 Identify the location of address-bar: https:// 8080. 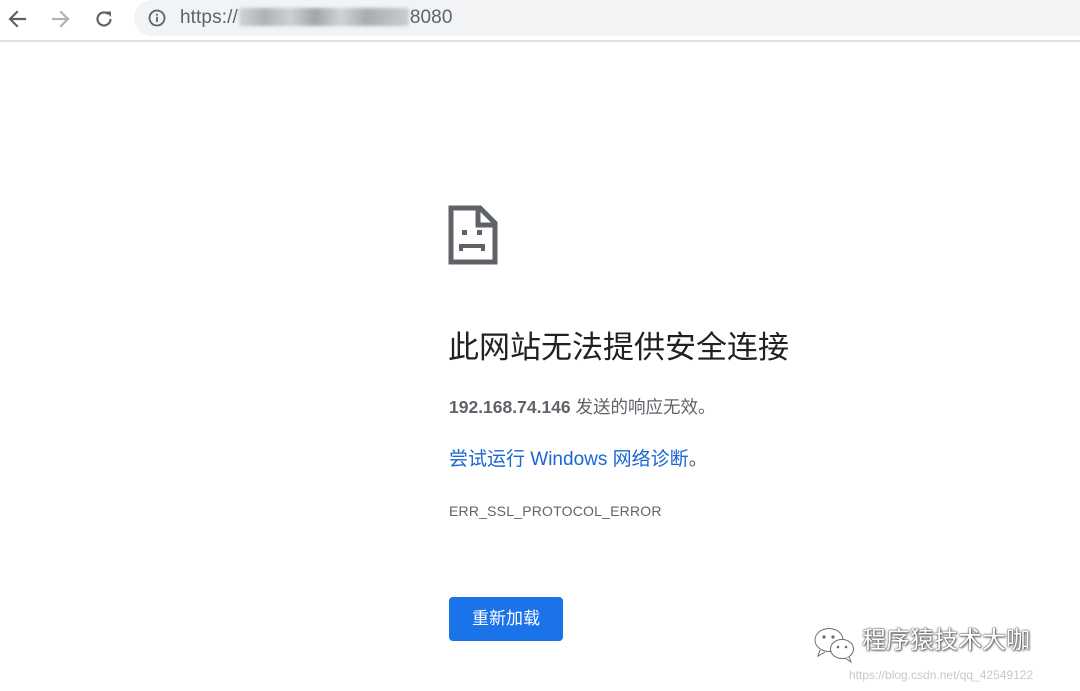
(607, 18).